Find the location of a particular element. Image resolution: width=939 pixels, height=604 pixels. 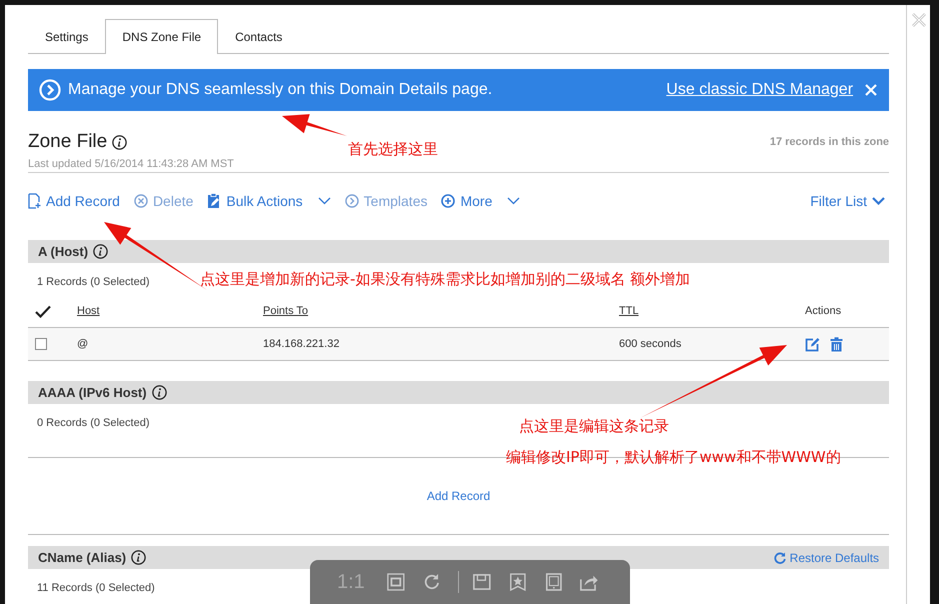

add-document-icon is located at coordinates (34, 201).